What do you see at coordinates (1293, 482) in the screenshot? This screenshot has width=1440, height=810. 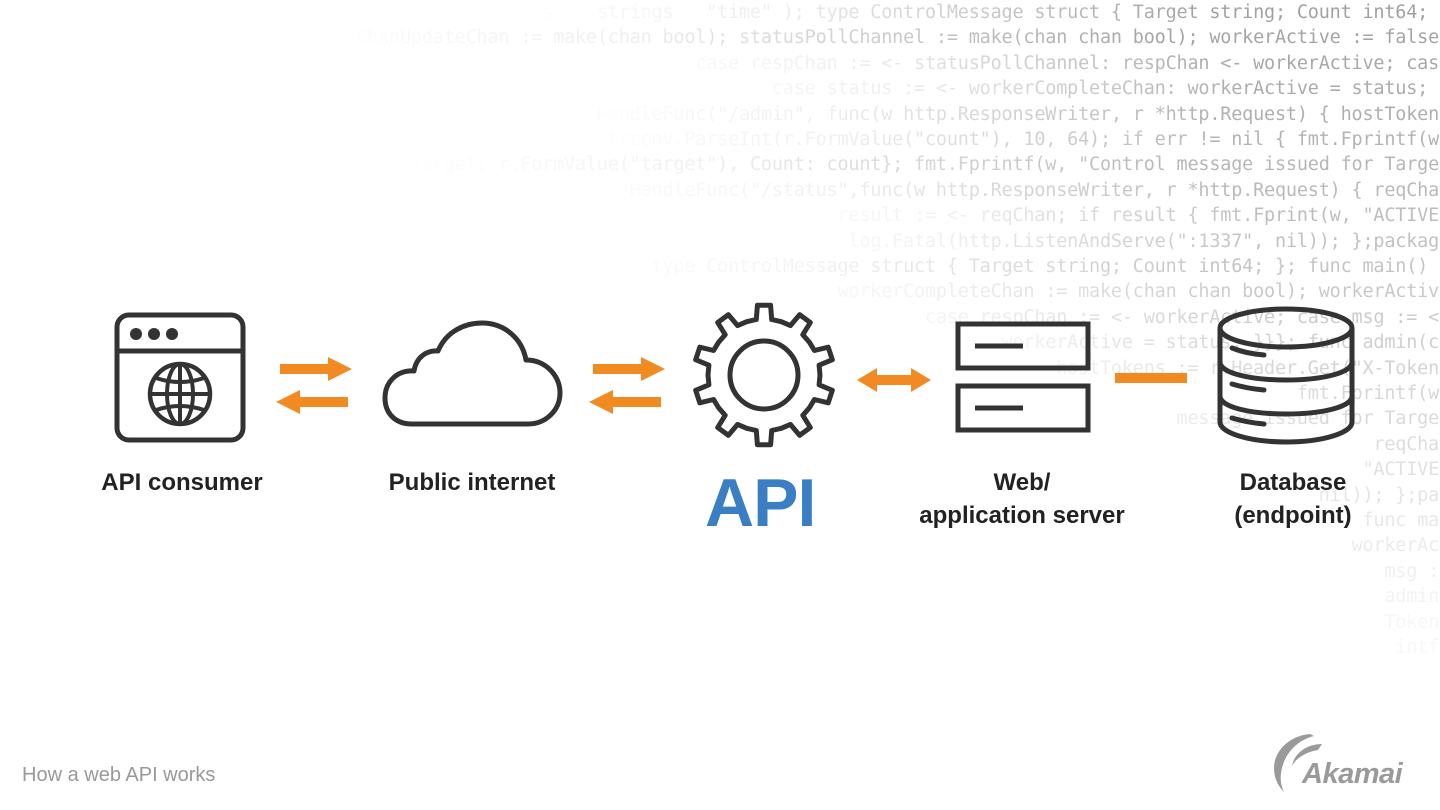 I see `database-label-line1: Database` at bounding box center [1293, 482].